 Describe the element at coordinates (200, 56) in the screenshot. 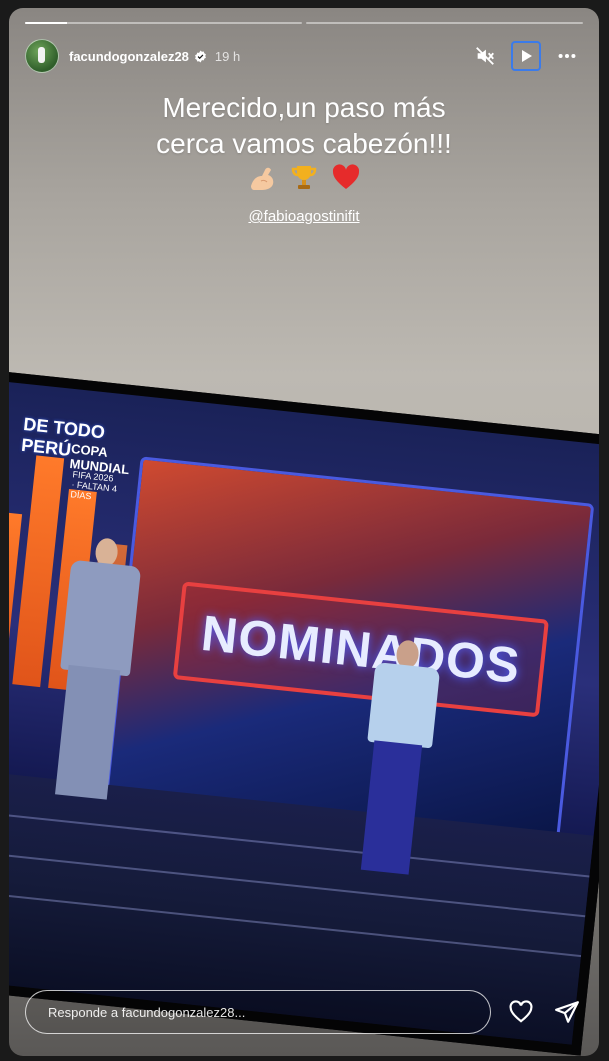

I see `verified-badge-icon` at that location.